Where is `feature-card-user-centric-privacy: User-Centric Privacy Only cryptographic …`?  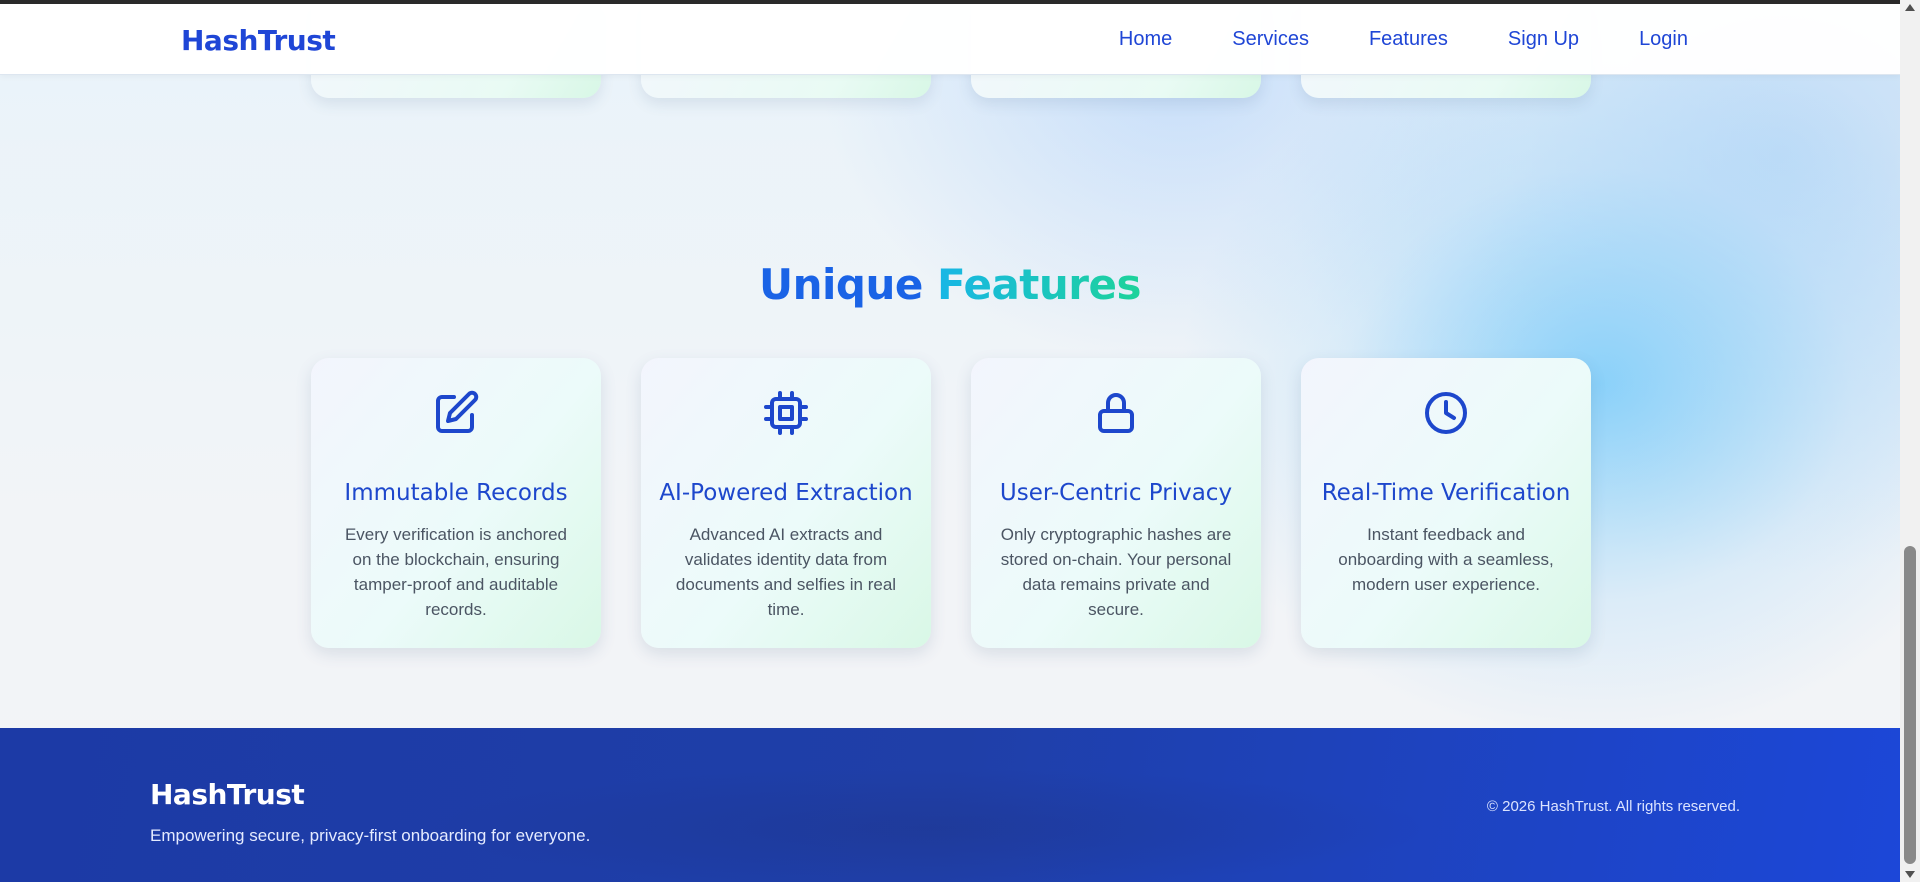
feature-card-user-centric-privacy: User-Centric Privacy Only cryptographic … is located at coordinates (1116, 503).